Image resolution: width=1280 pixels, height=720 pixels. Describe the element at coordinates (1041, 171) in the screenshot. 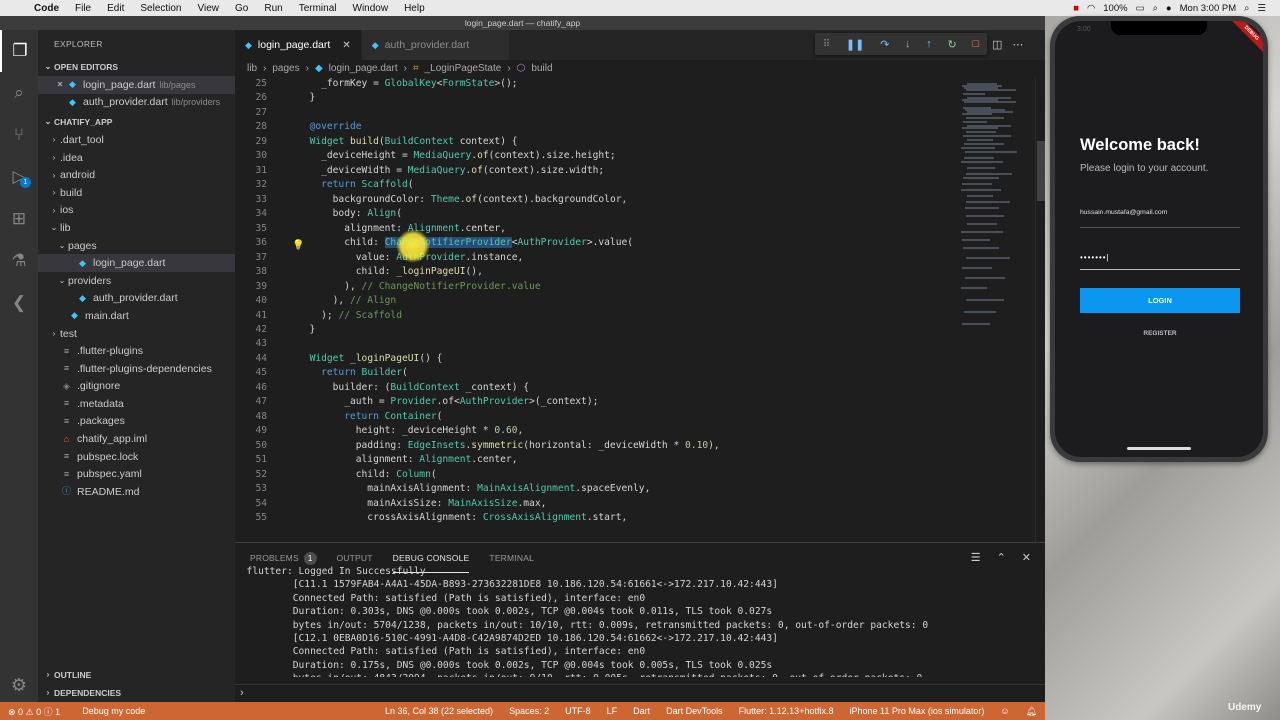

I see `scrollbar-thumb` at that location.